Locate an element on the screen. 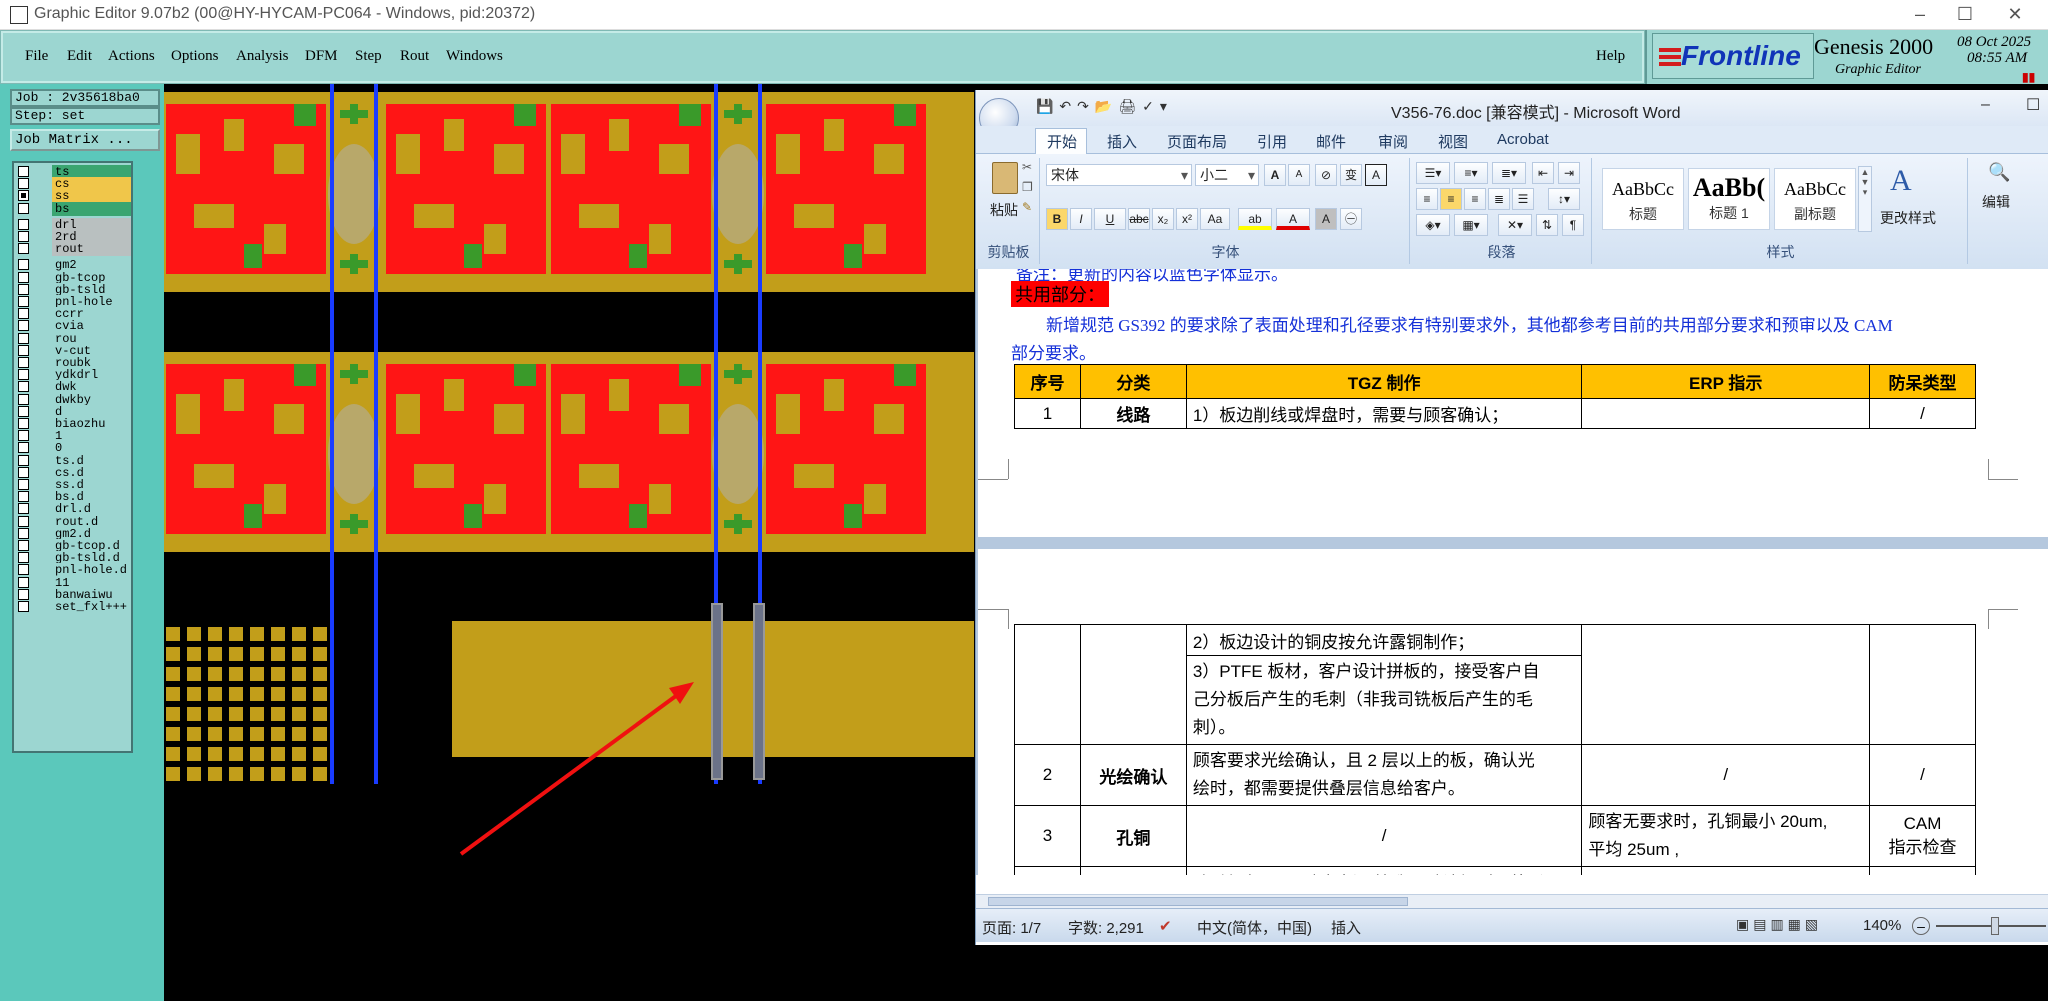 The image size is (2048, 1001). menu-rout: Rout is located at coordinates (414, 56).